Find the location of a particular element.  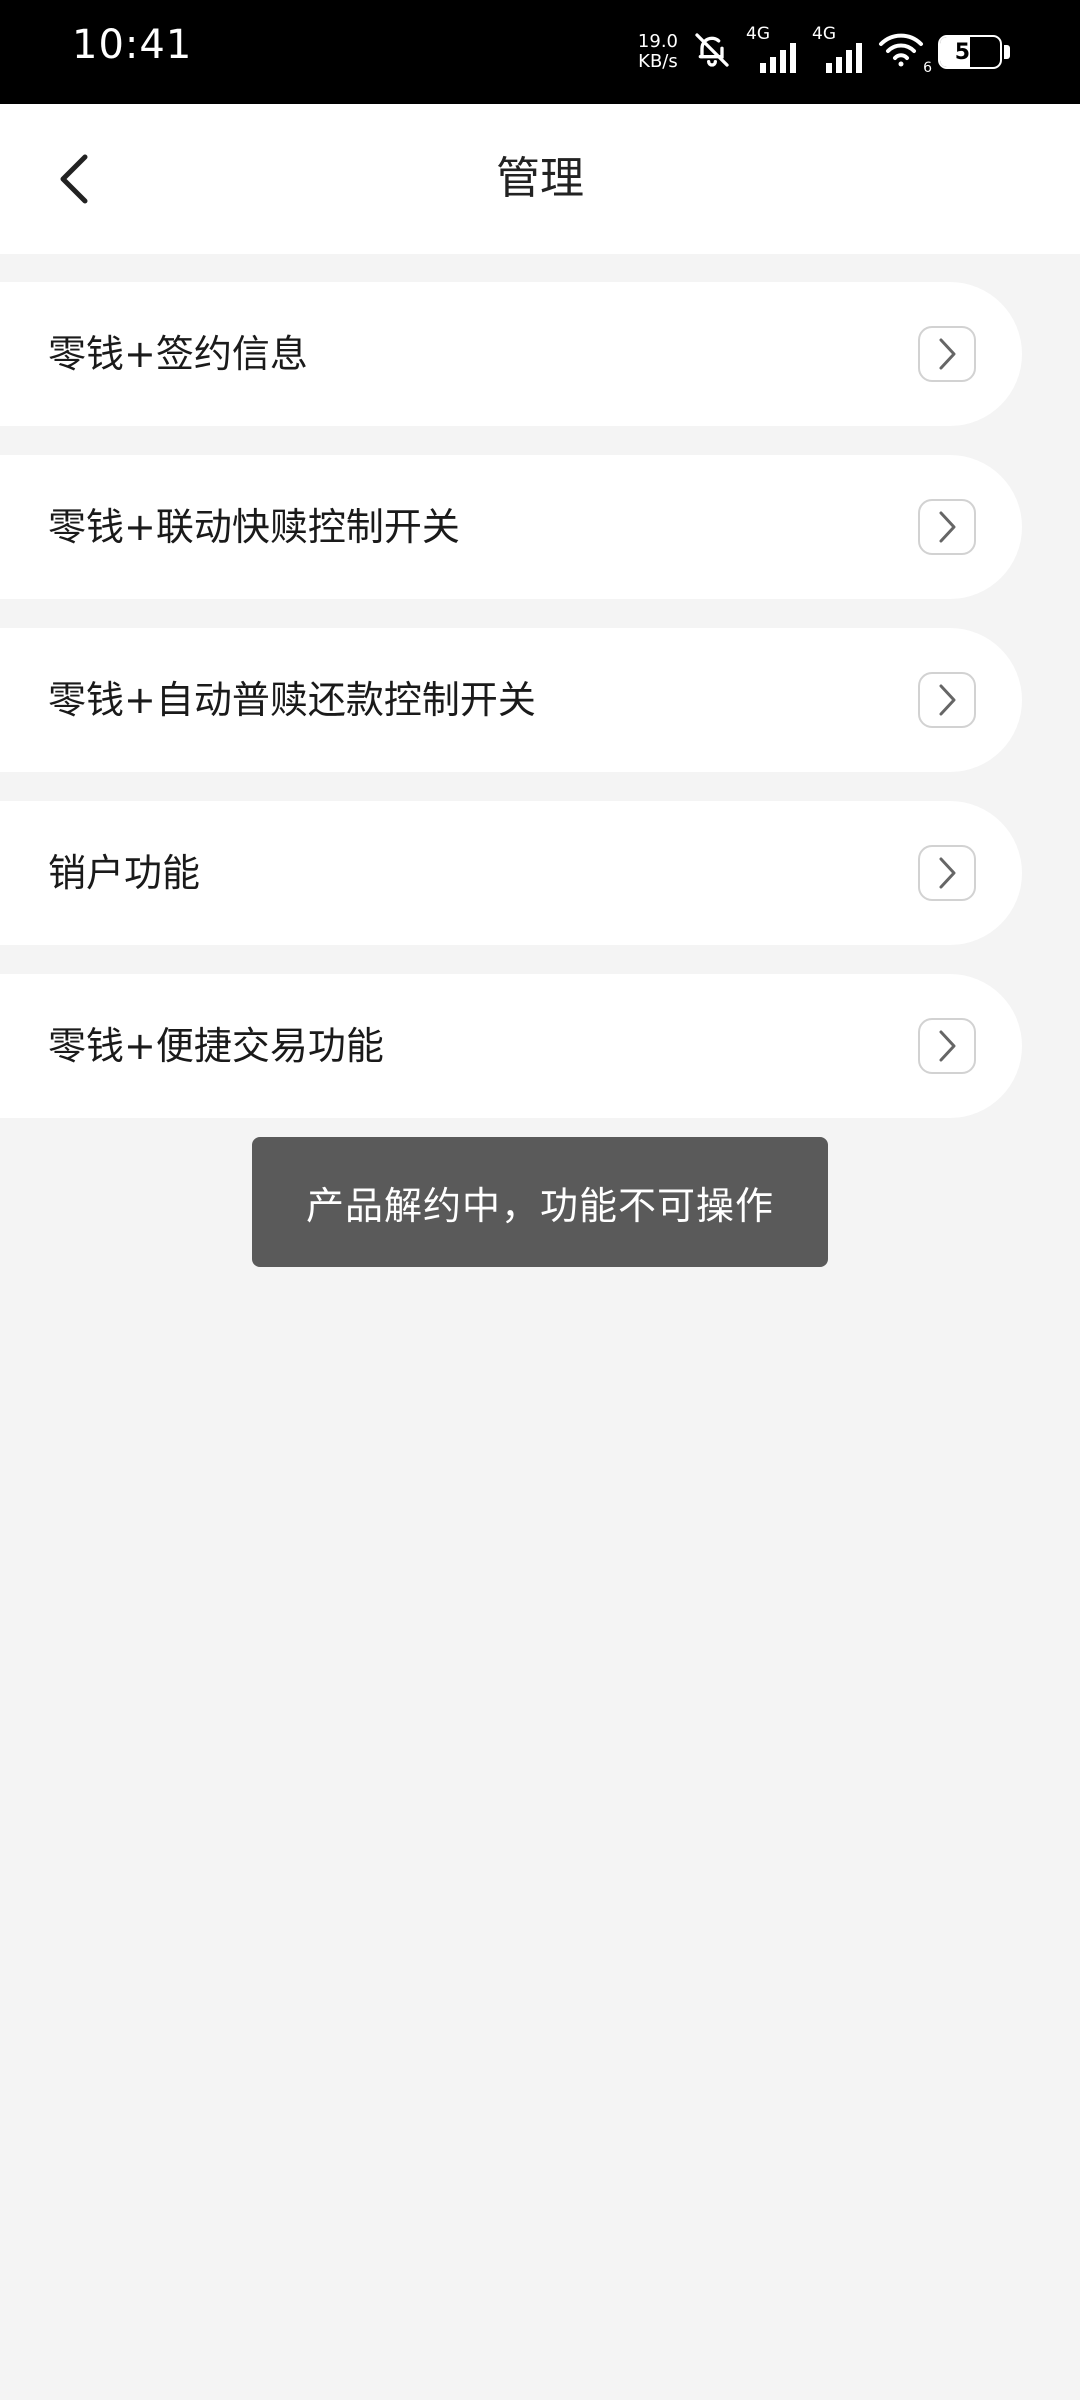

menu-item-auto-repay-switch: 零钱+自动普赎还款控制开关 is located at coordinates (511, 700).